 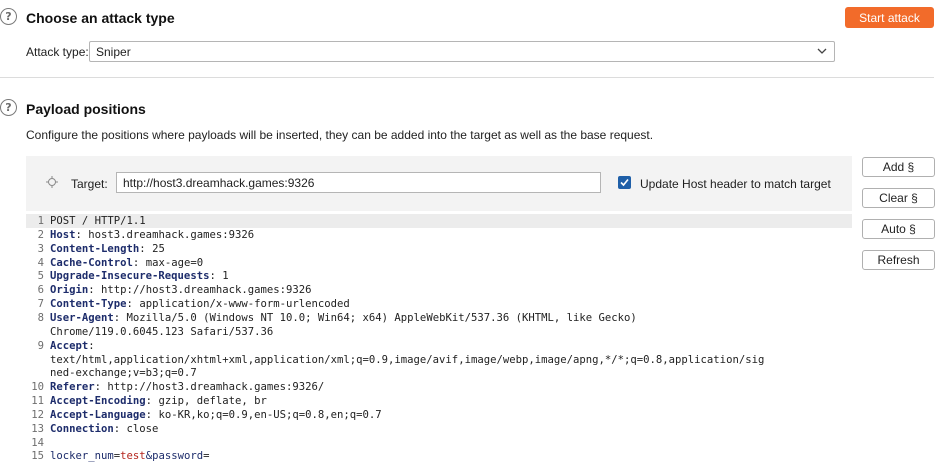 What do you see at coordinates (898, 198) in the screenshot?
I see `clear-markers-button: Clear §` at bounding box center [898, 198].